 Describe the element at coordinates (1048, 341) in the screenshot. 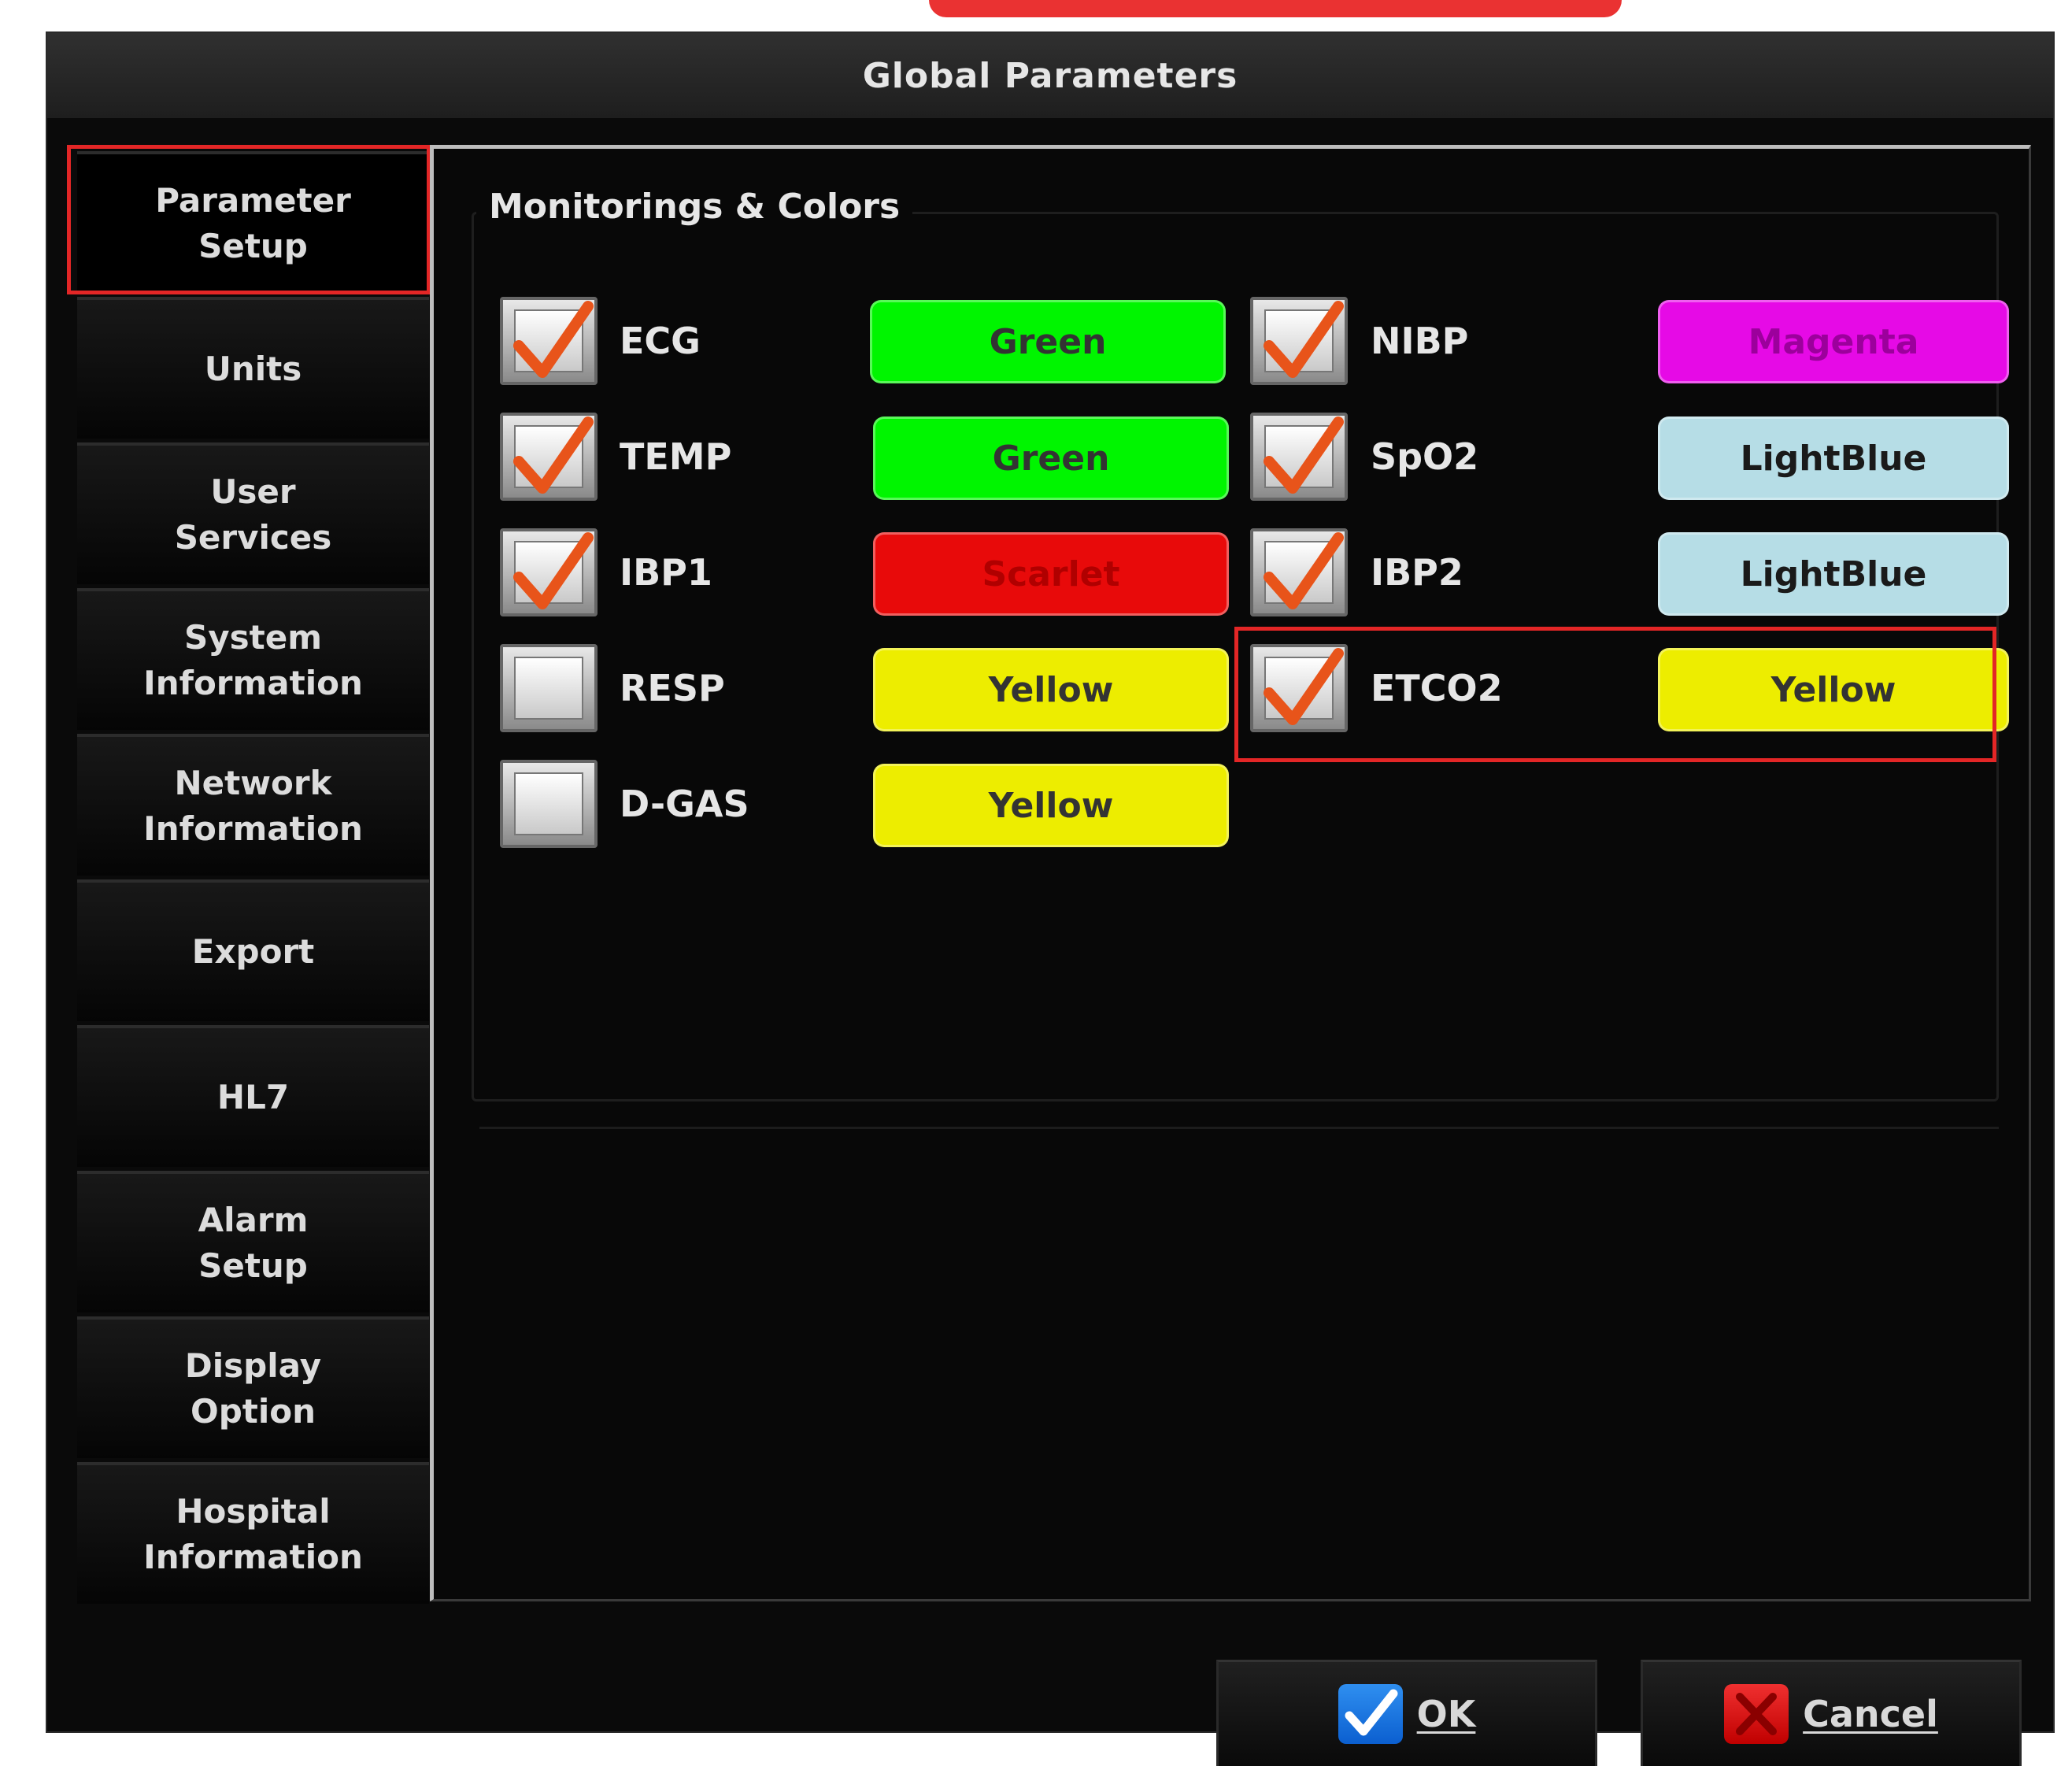

I see `color-button-ecg: Green` at that location.